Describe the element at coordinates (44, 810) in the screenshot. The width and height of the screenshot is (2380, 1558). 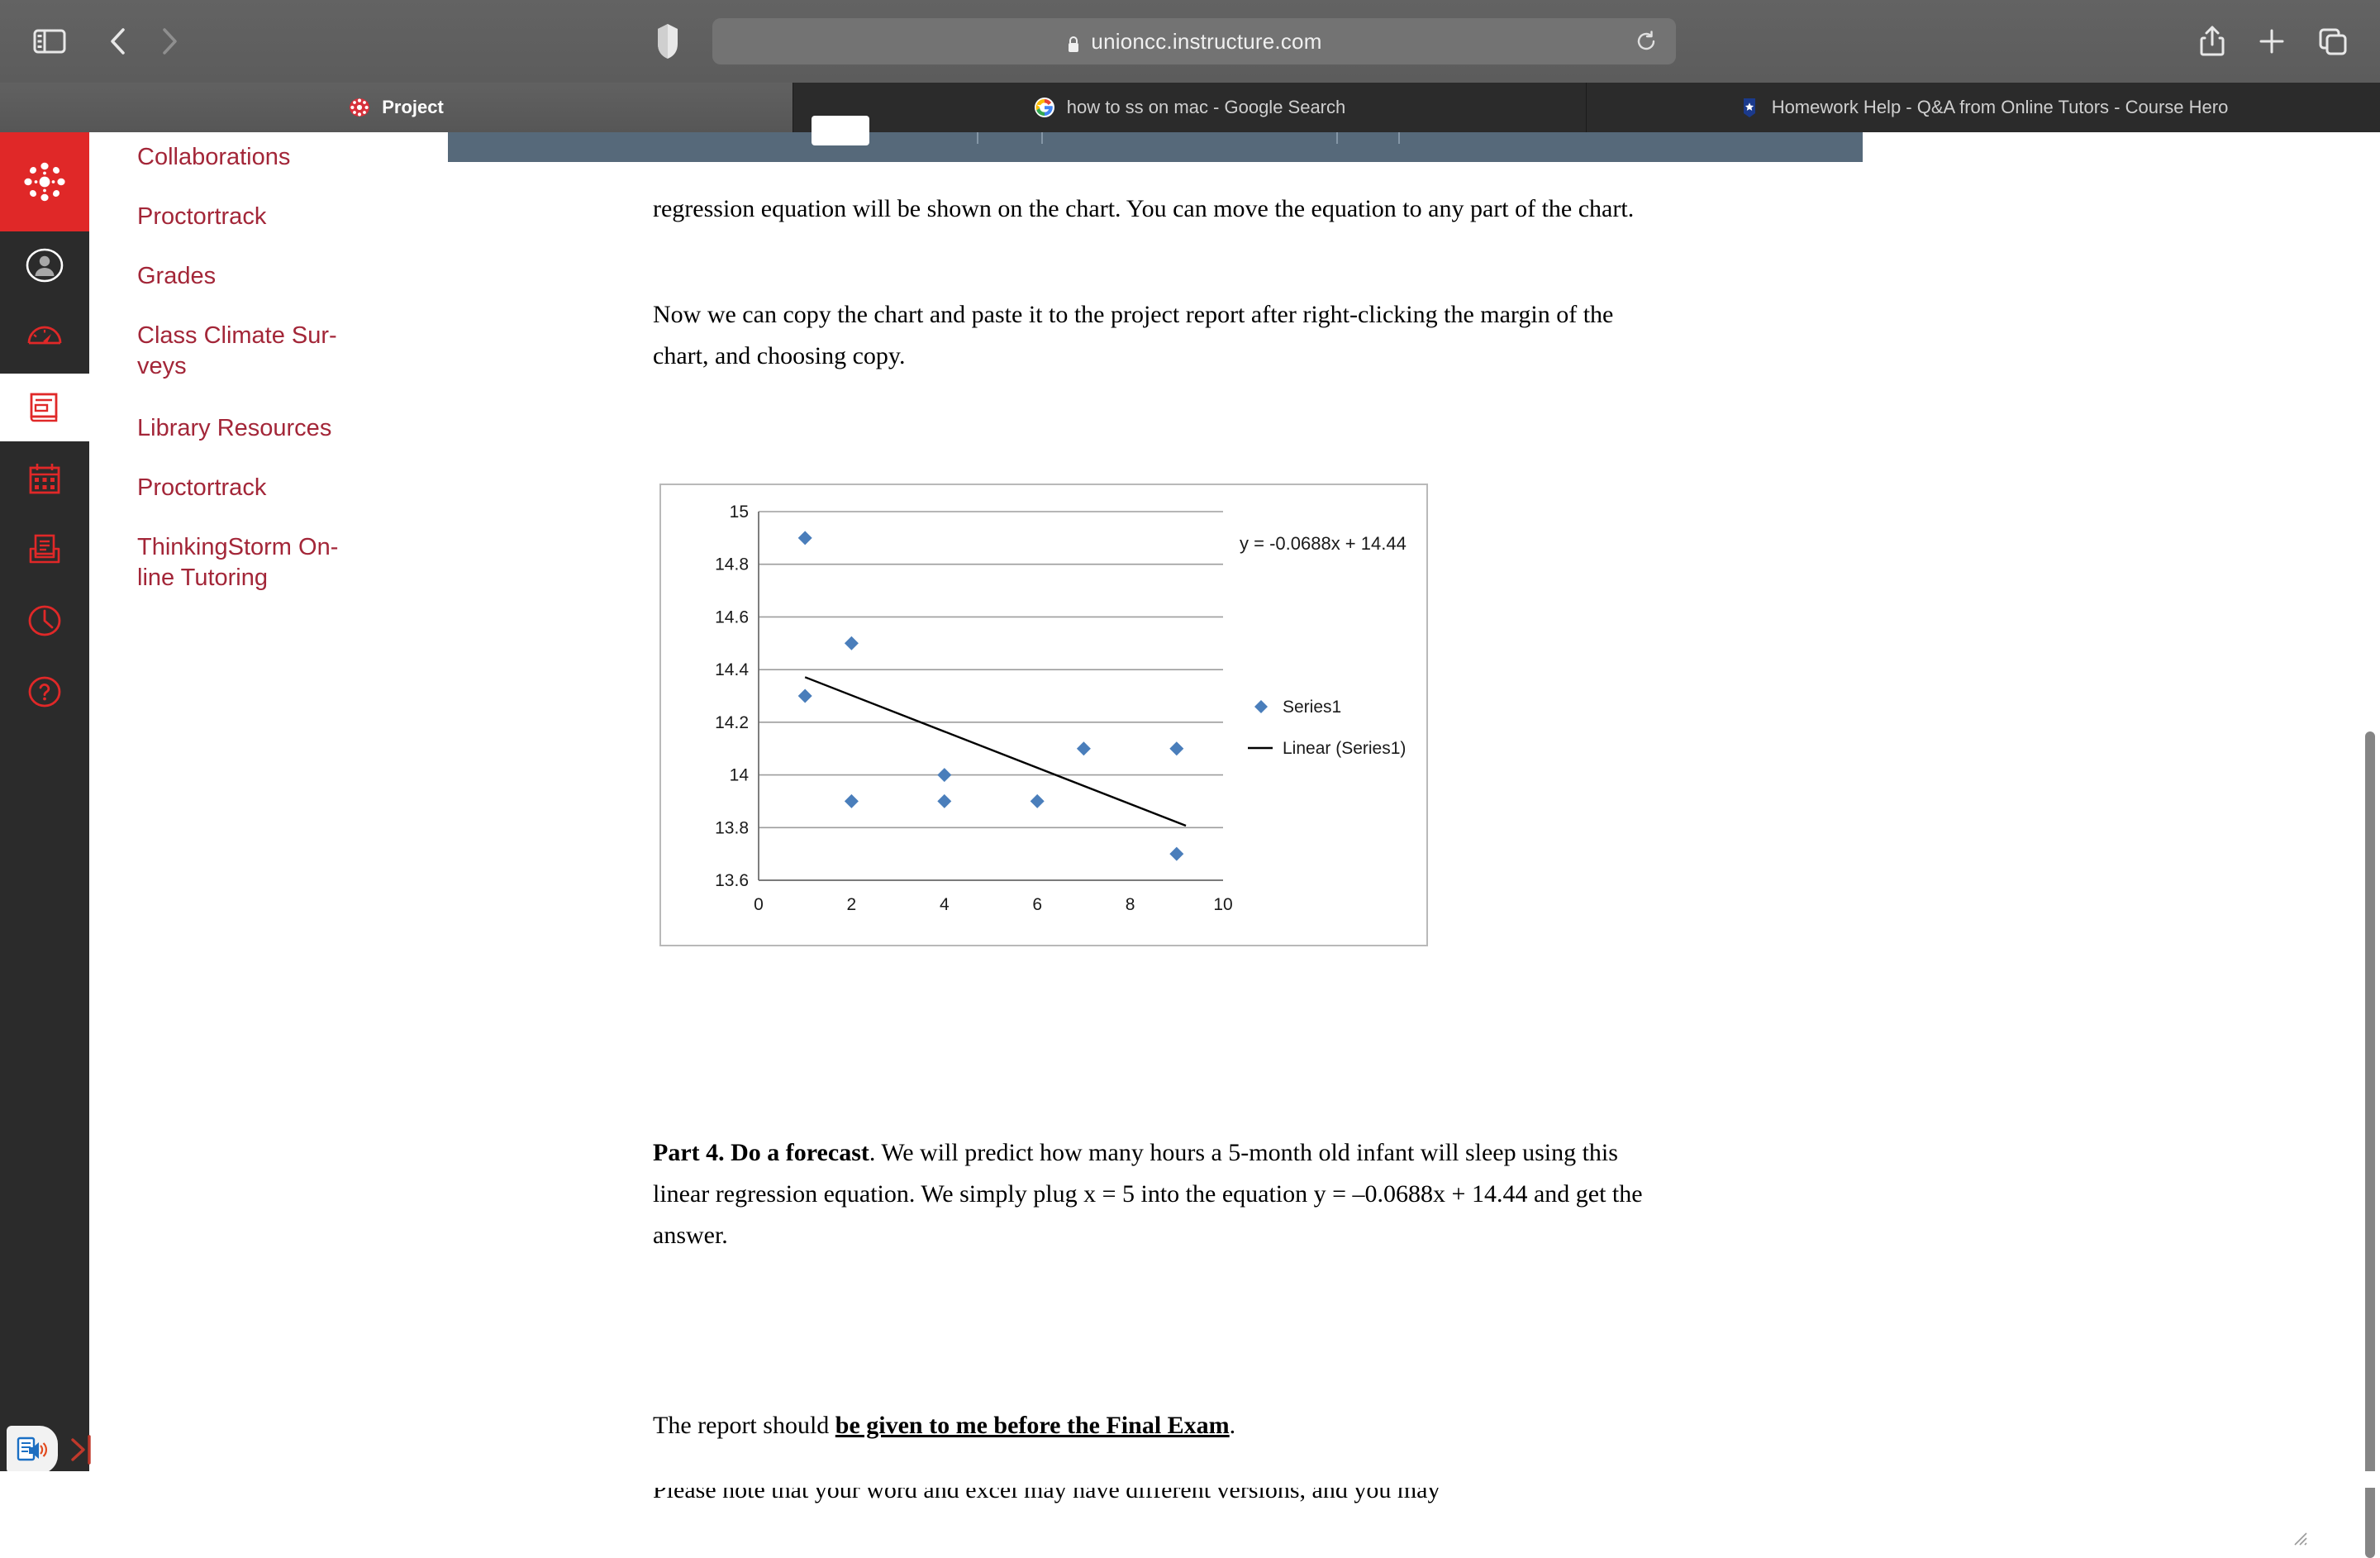
I see `canvas-global-nav` at that location.